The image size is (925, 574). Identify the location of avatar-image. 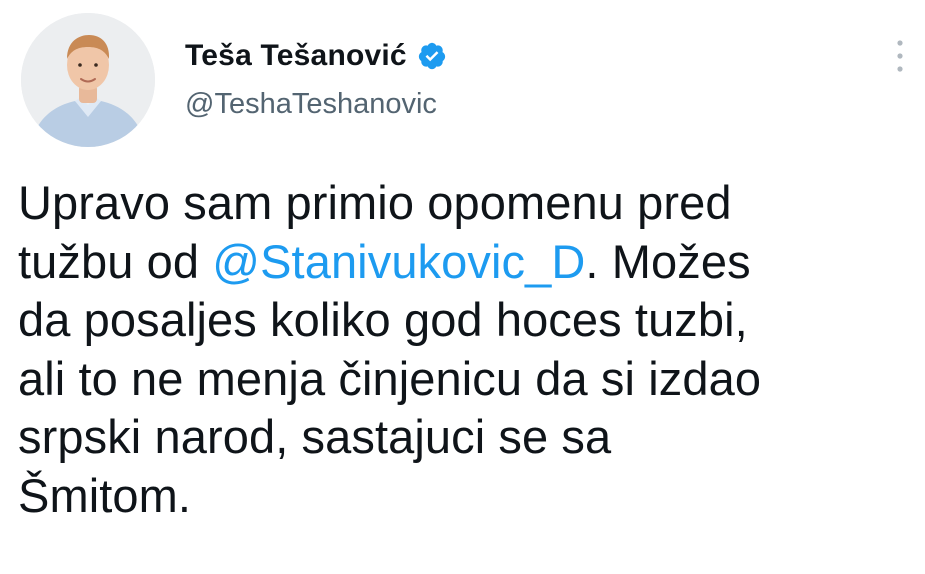
(88, 80).